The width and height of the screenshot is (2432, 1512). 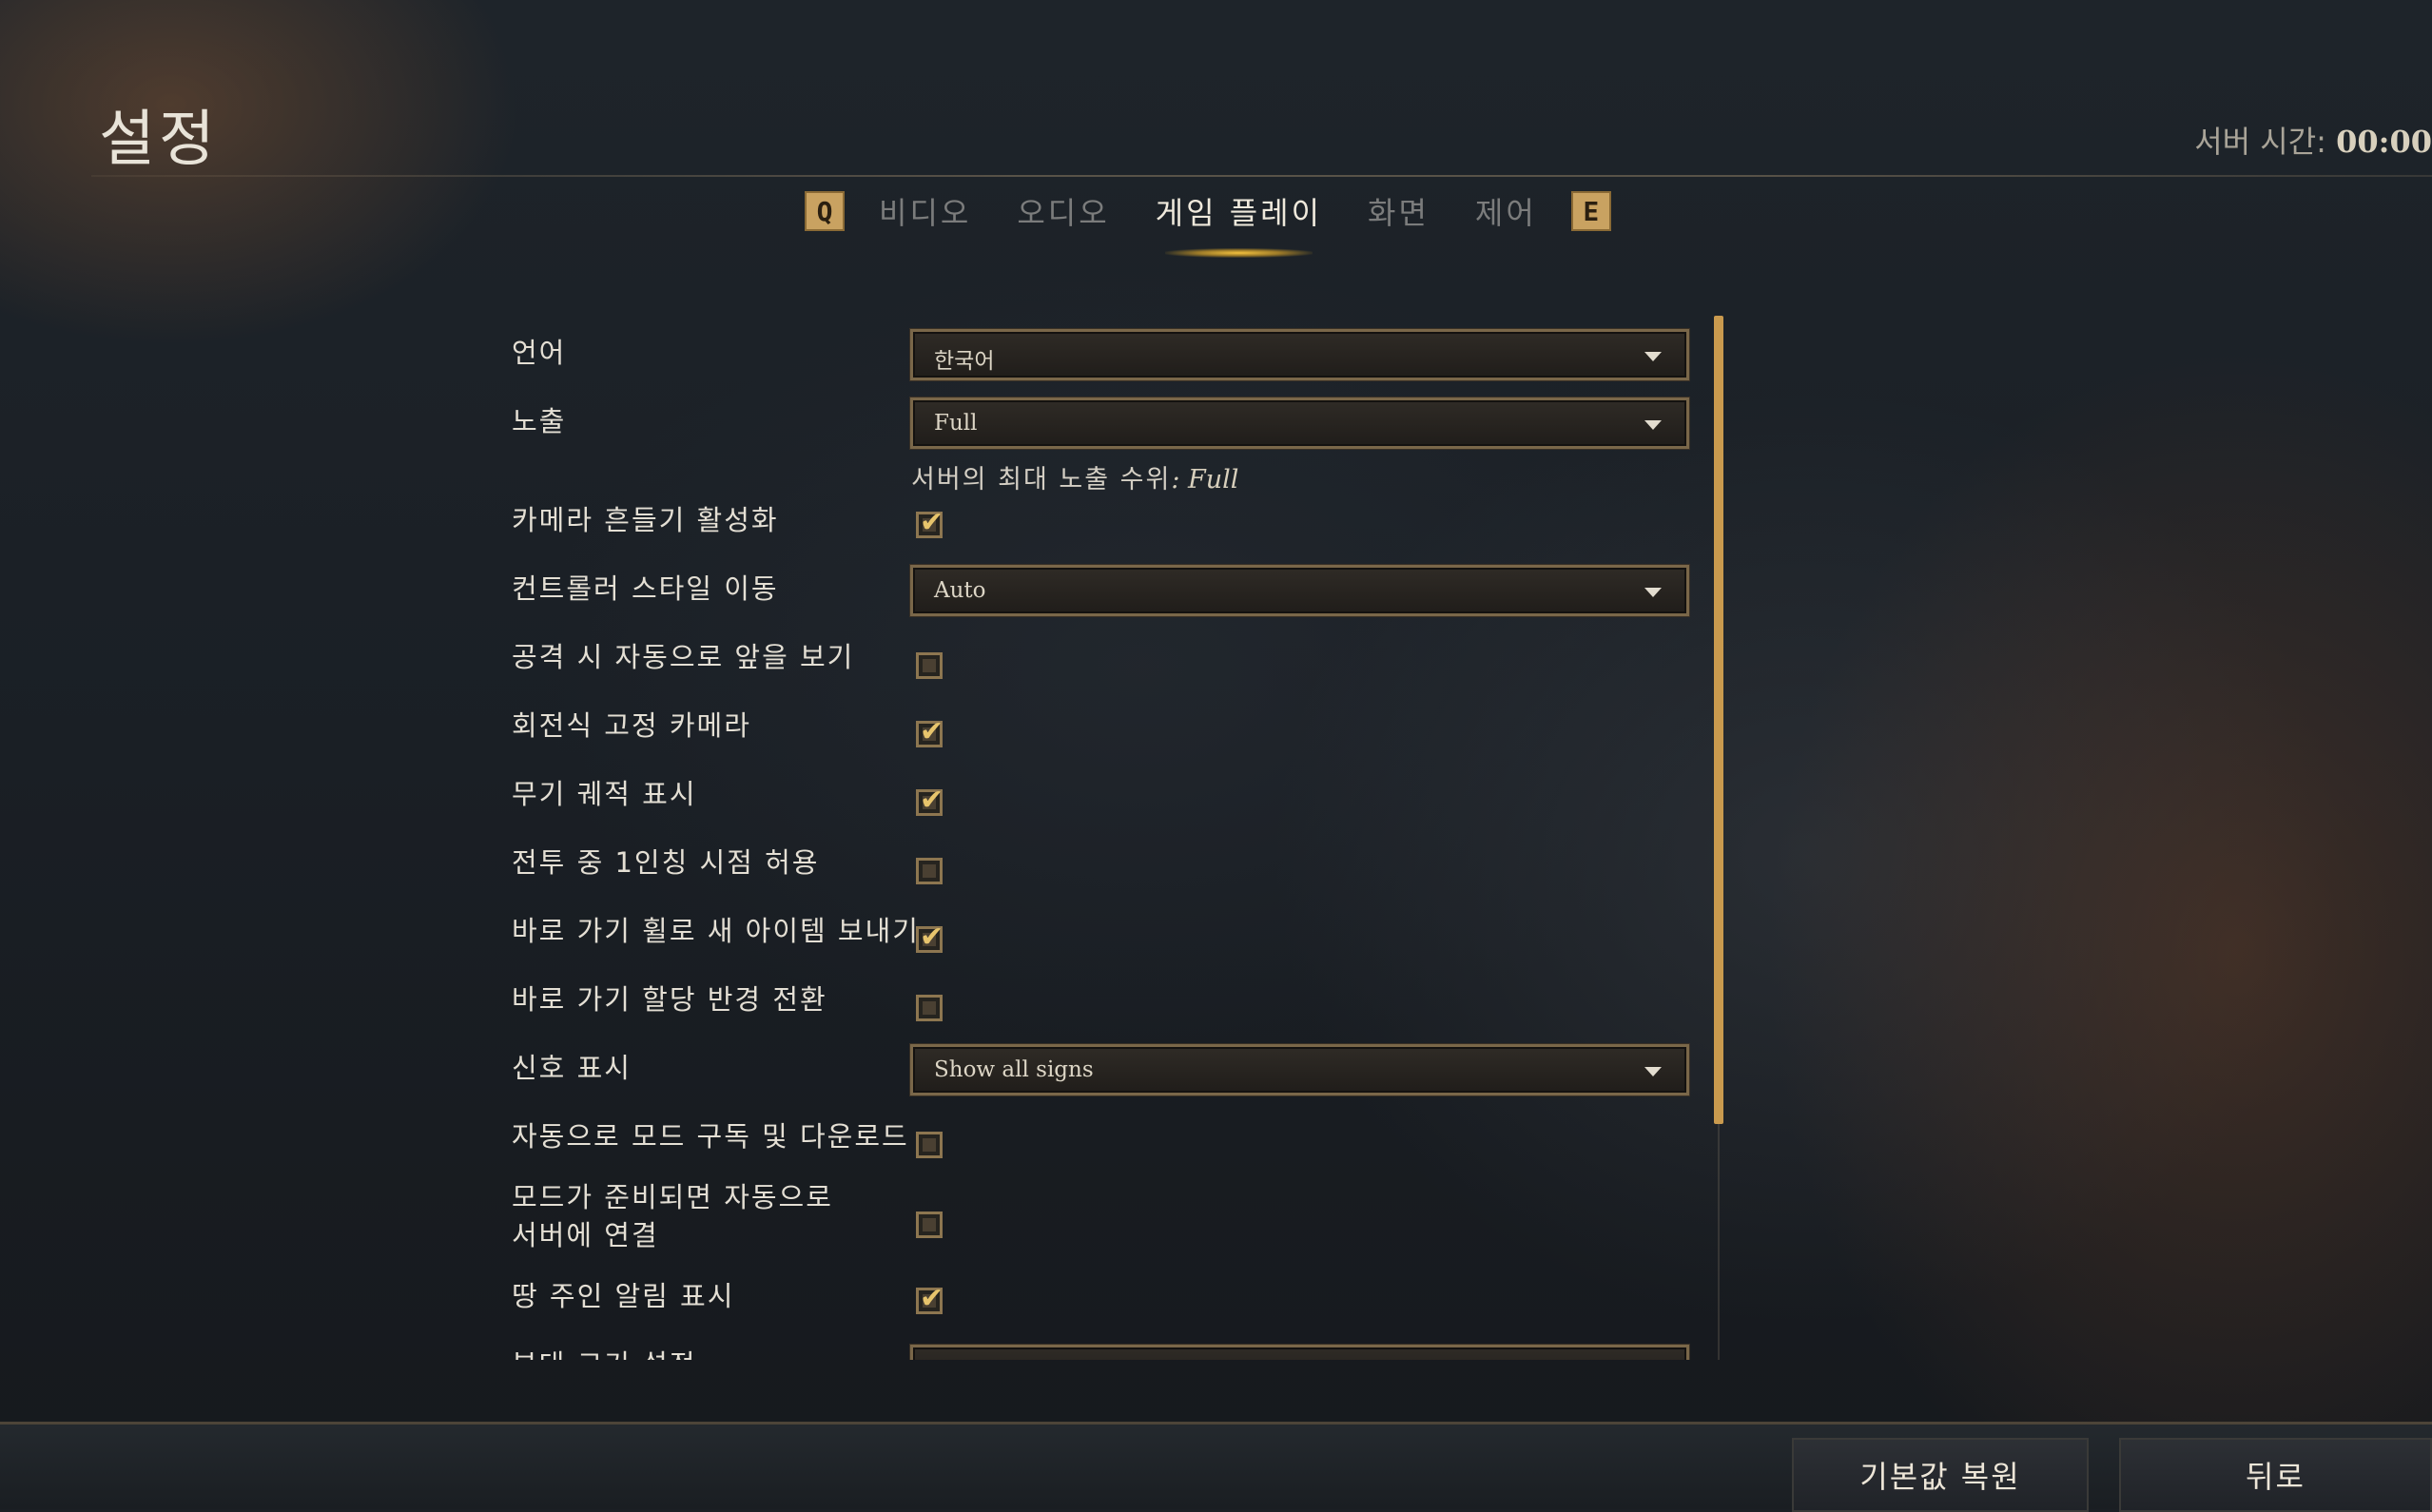 I want to click on page-title: 설정, so click(x=159, y=140).